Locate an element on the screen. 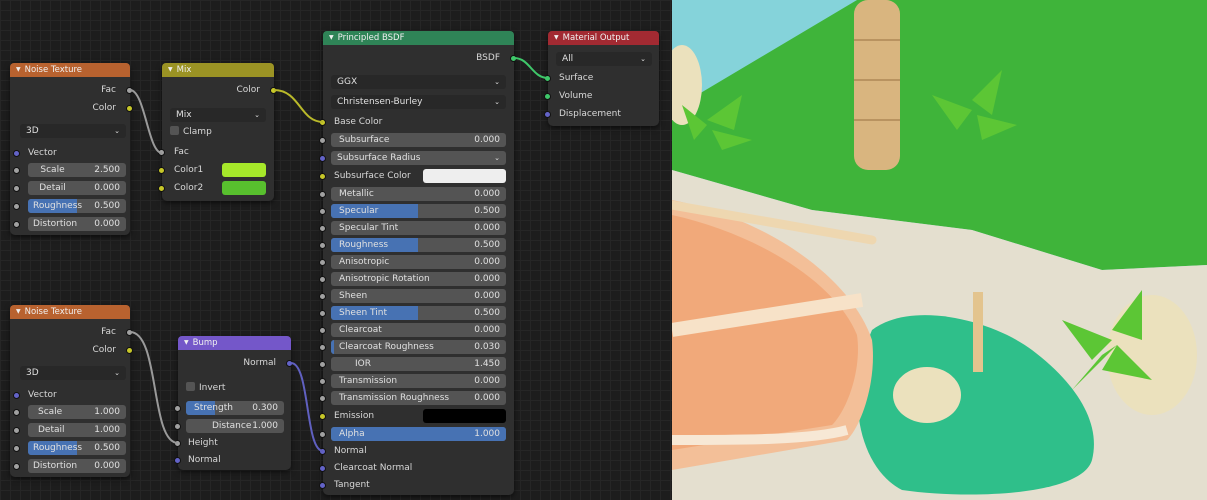 The height and width of the screenshot is (500, 1207). detail-field: Detail 1.000 is located at coordinates (77, 430).